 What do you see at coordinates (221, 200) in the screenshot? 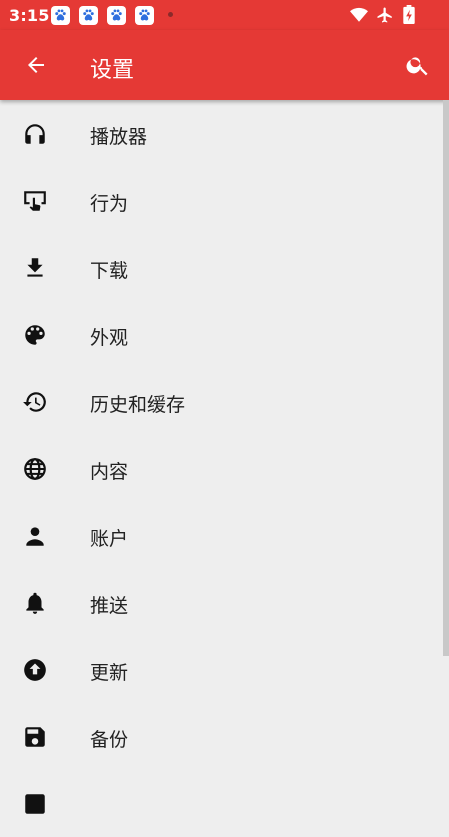
I see `settings-item-behavior: 行为` at bounding box center [221, 200].